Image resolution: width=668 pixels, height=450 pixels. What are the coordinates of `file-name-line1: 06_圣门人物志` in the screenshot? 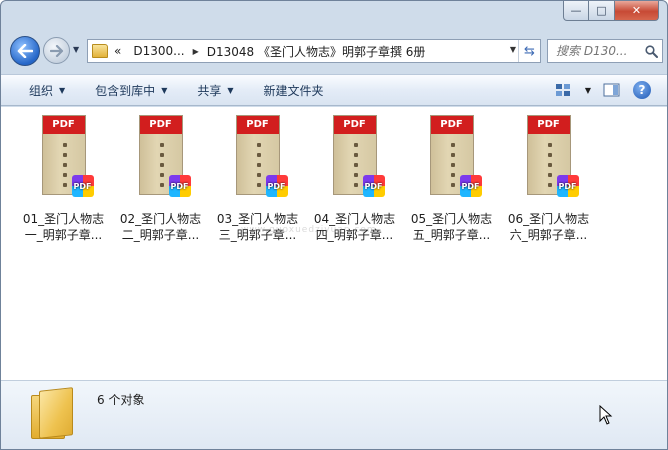 It's located at (548, 219).